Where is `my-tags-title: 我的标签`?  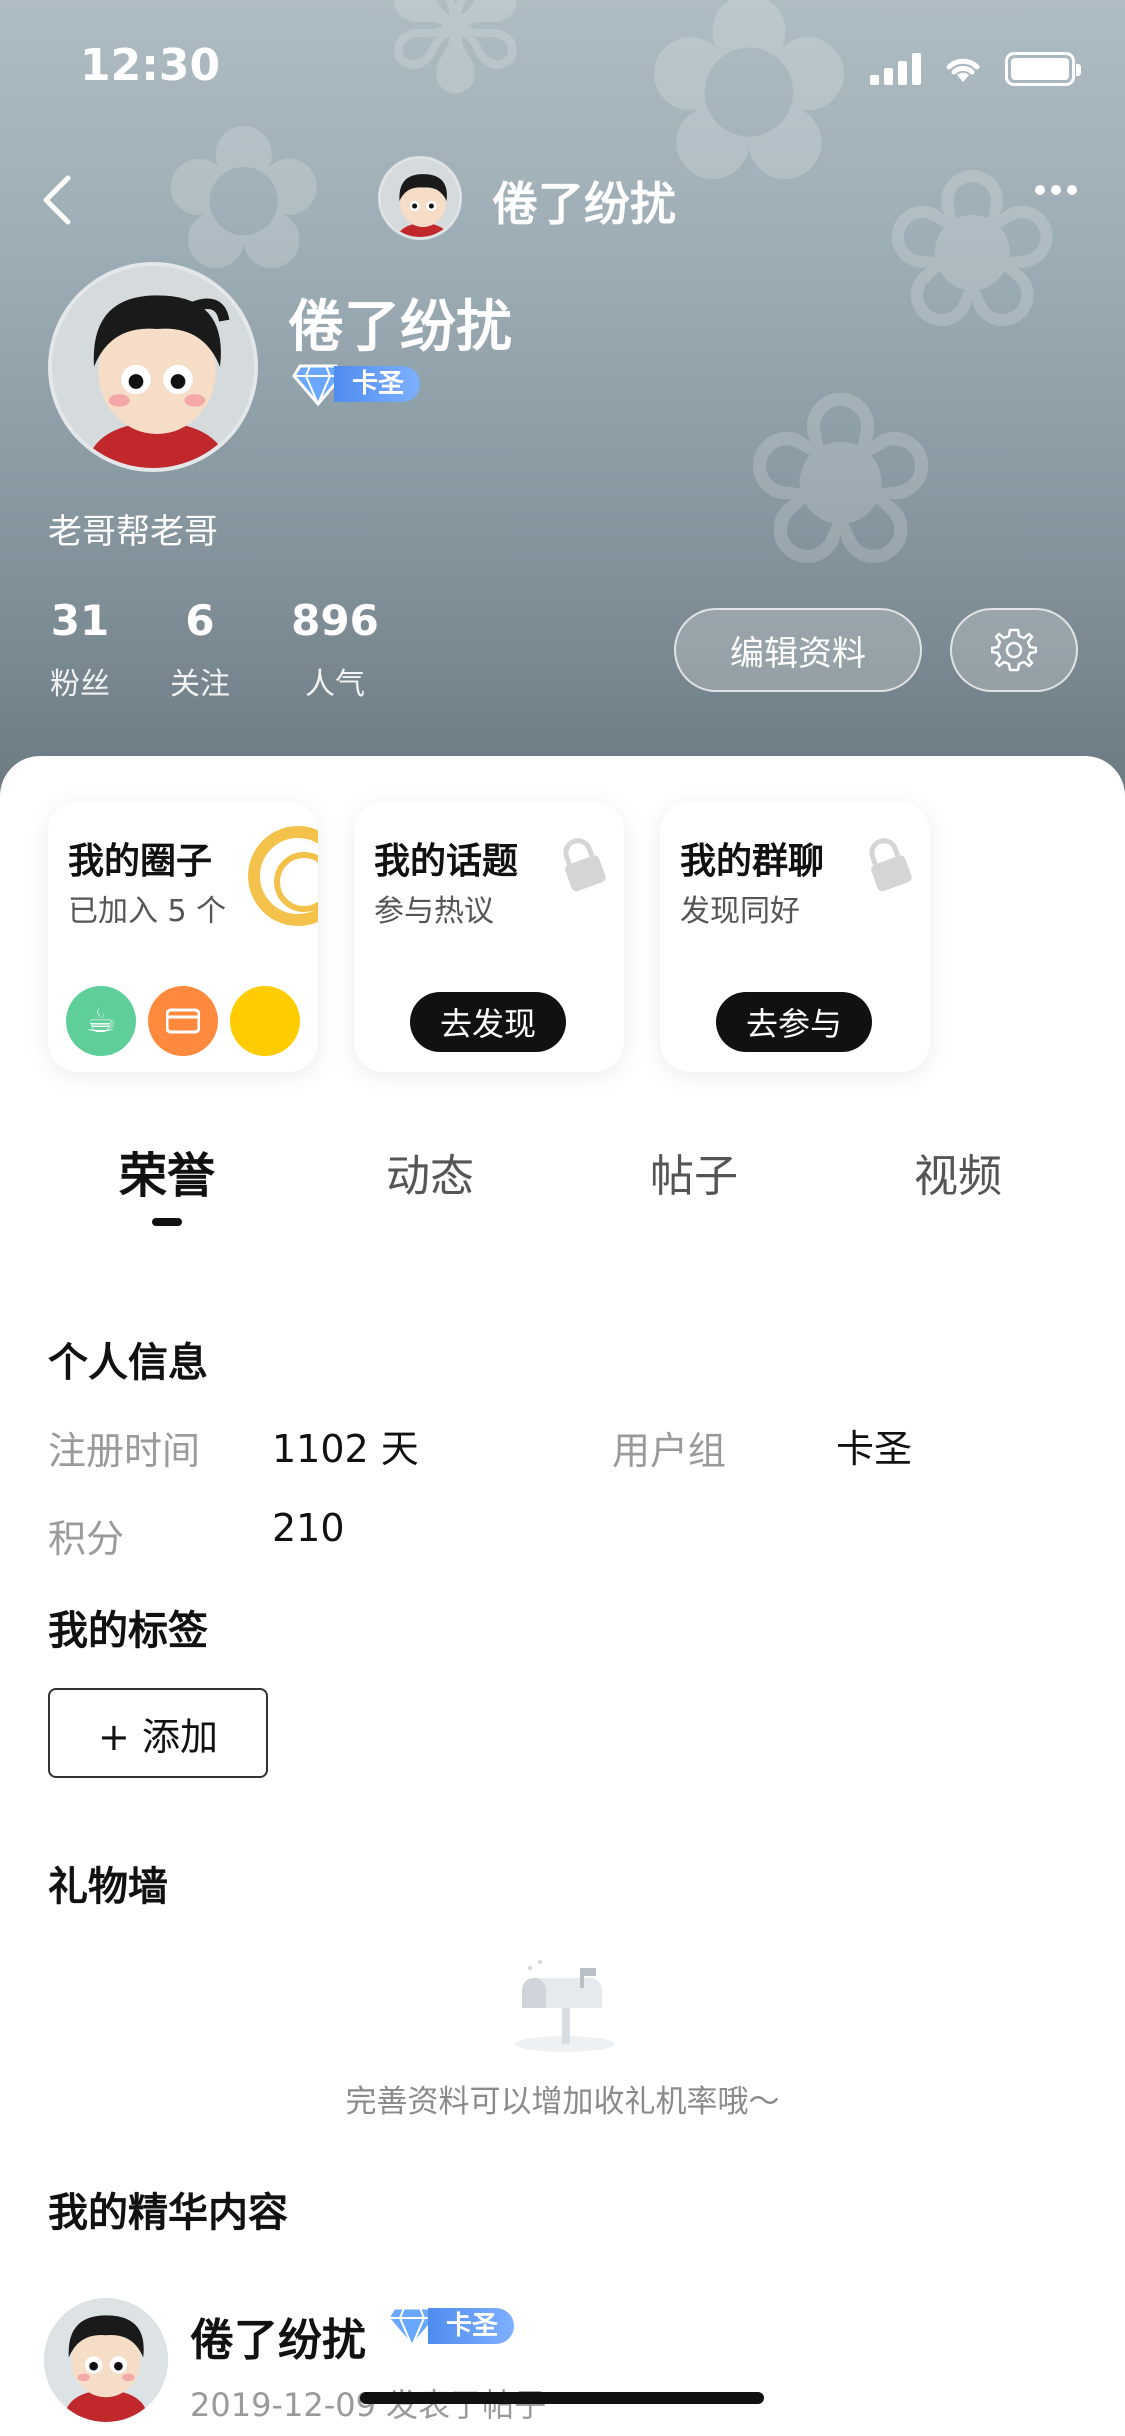 my-tags-title: 我的标签 is located at coordinates (128, 1631).